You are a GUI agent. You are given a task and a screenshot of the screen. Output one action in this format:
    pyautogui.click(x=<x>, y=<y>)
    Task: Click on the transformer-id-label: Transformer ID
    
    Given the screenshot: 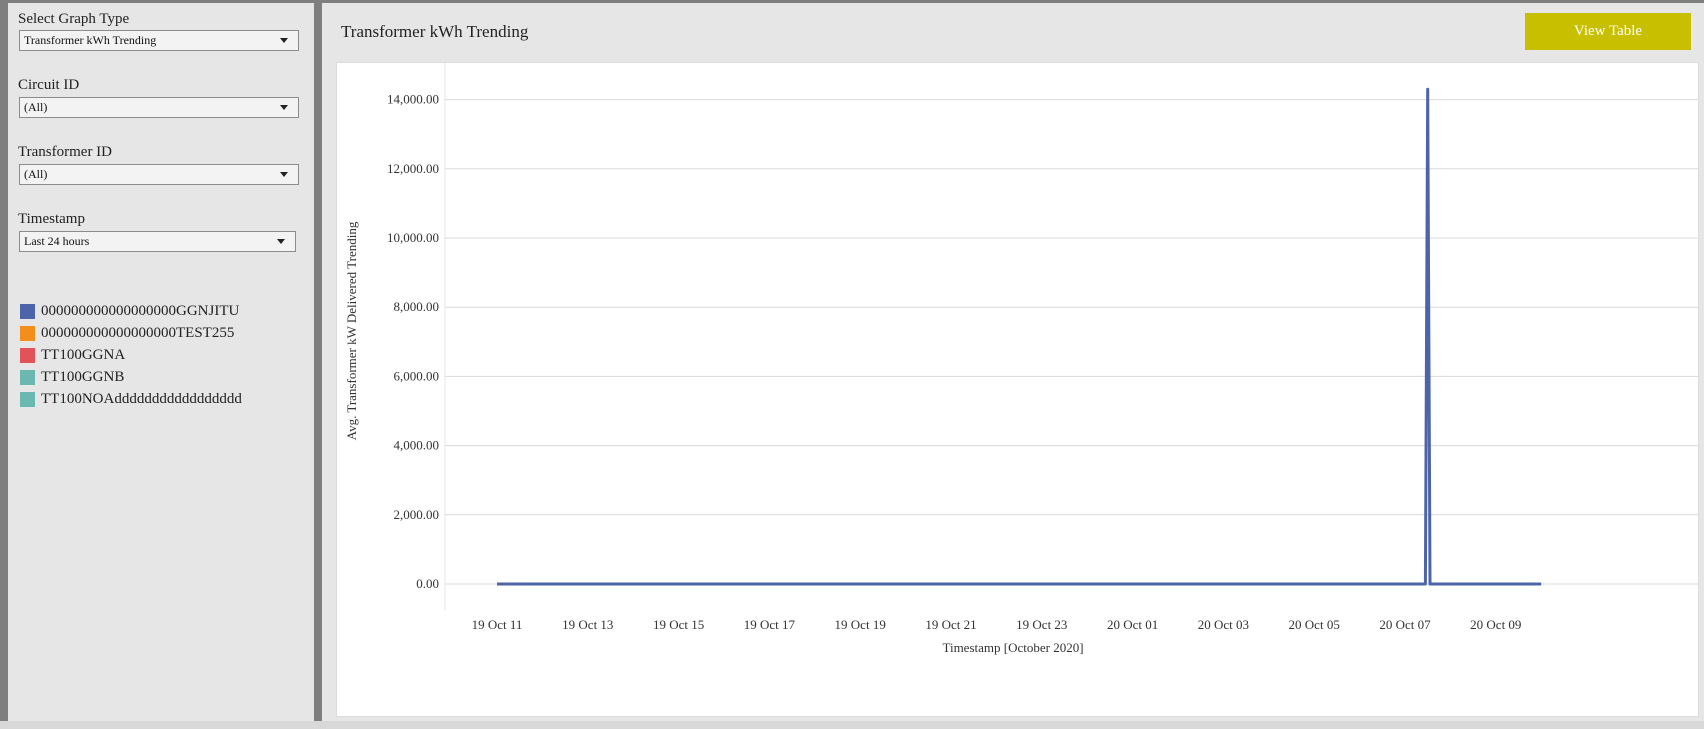 What is the action you would take?
    pyautogui.click(x=65, y=152)
    